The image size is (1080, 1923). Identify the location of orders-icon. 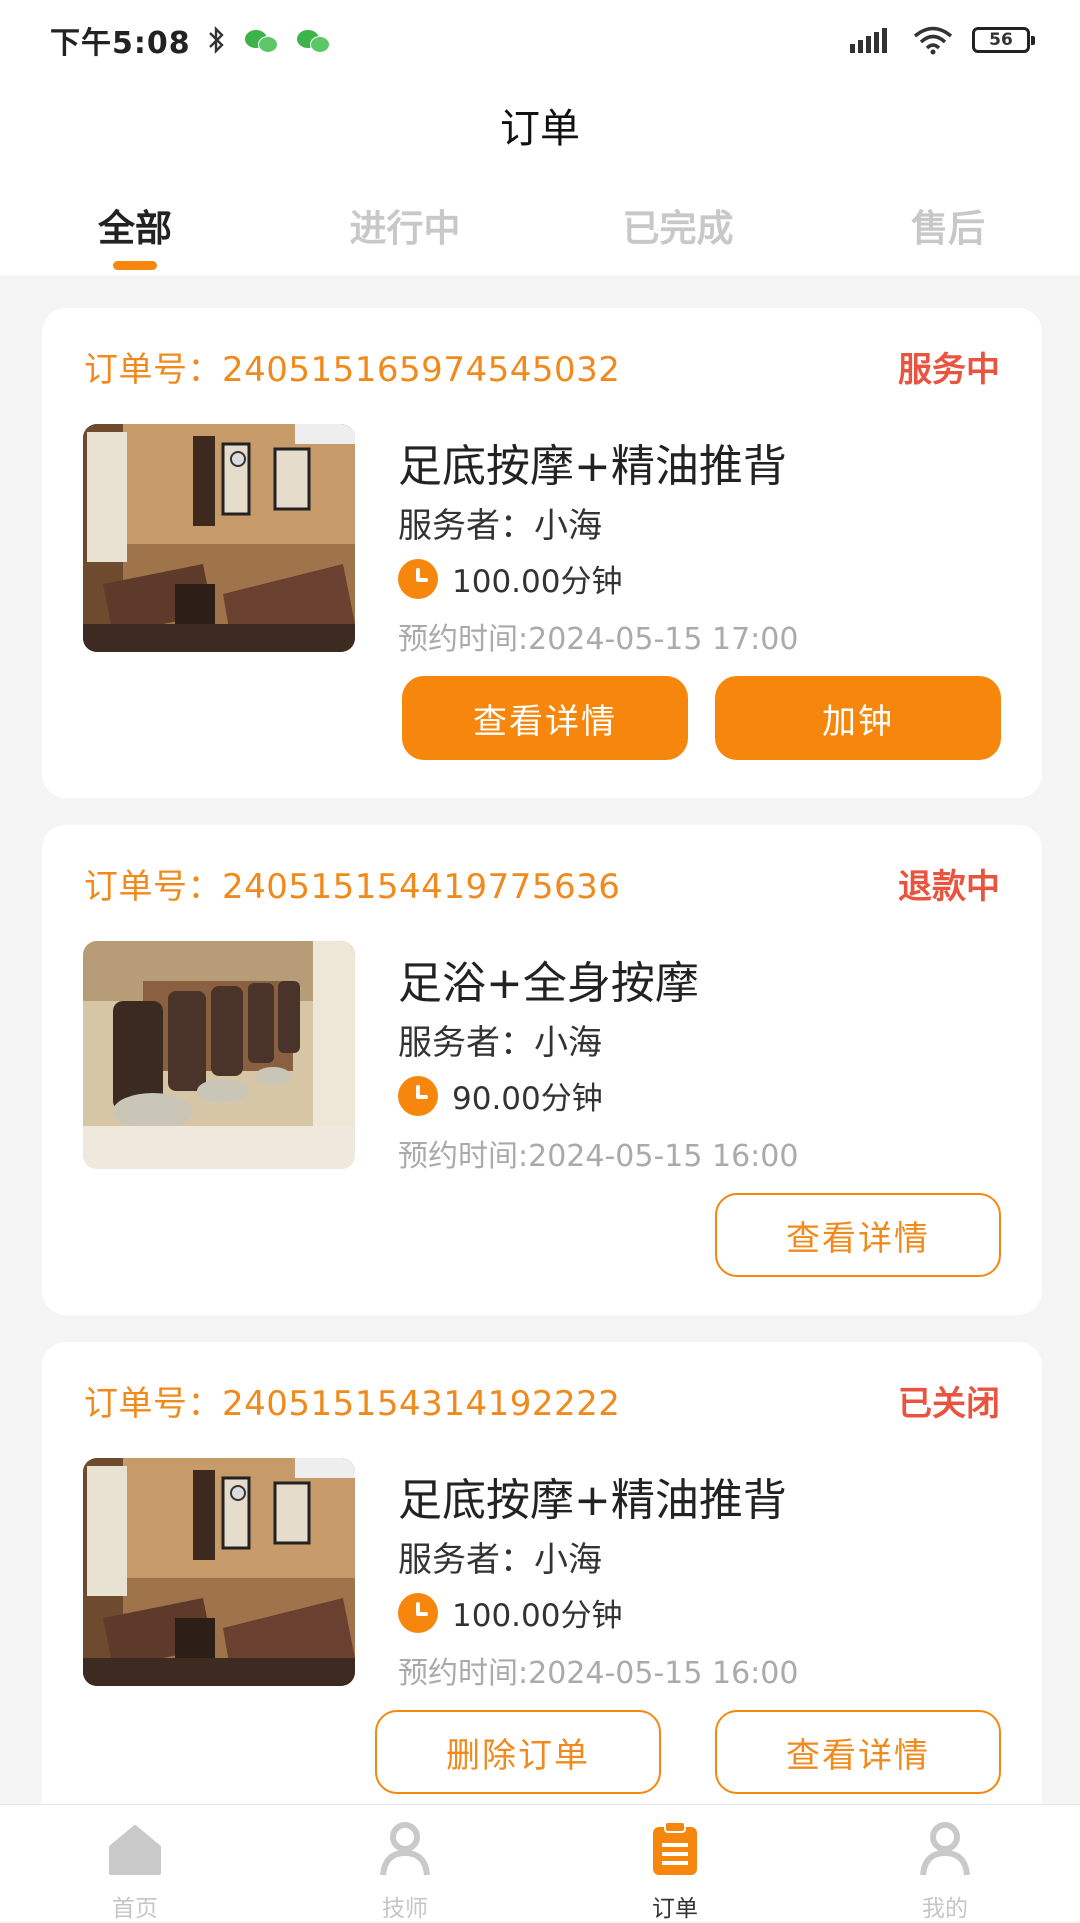
(675, 1848).